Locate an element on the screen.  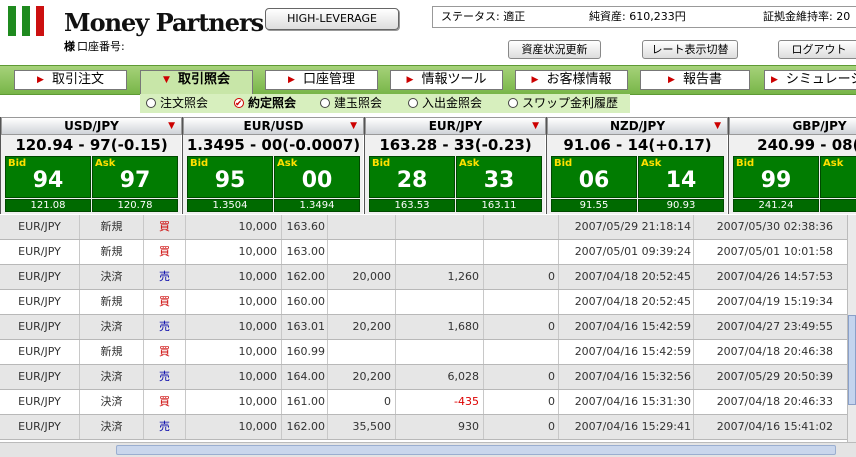
ask-low: 1.3494 is located at coordinates (317, 205).